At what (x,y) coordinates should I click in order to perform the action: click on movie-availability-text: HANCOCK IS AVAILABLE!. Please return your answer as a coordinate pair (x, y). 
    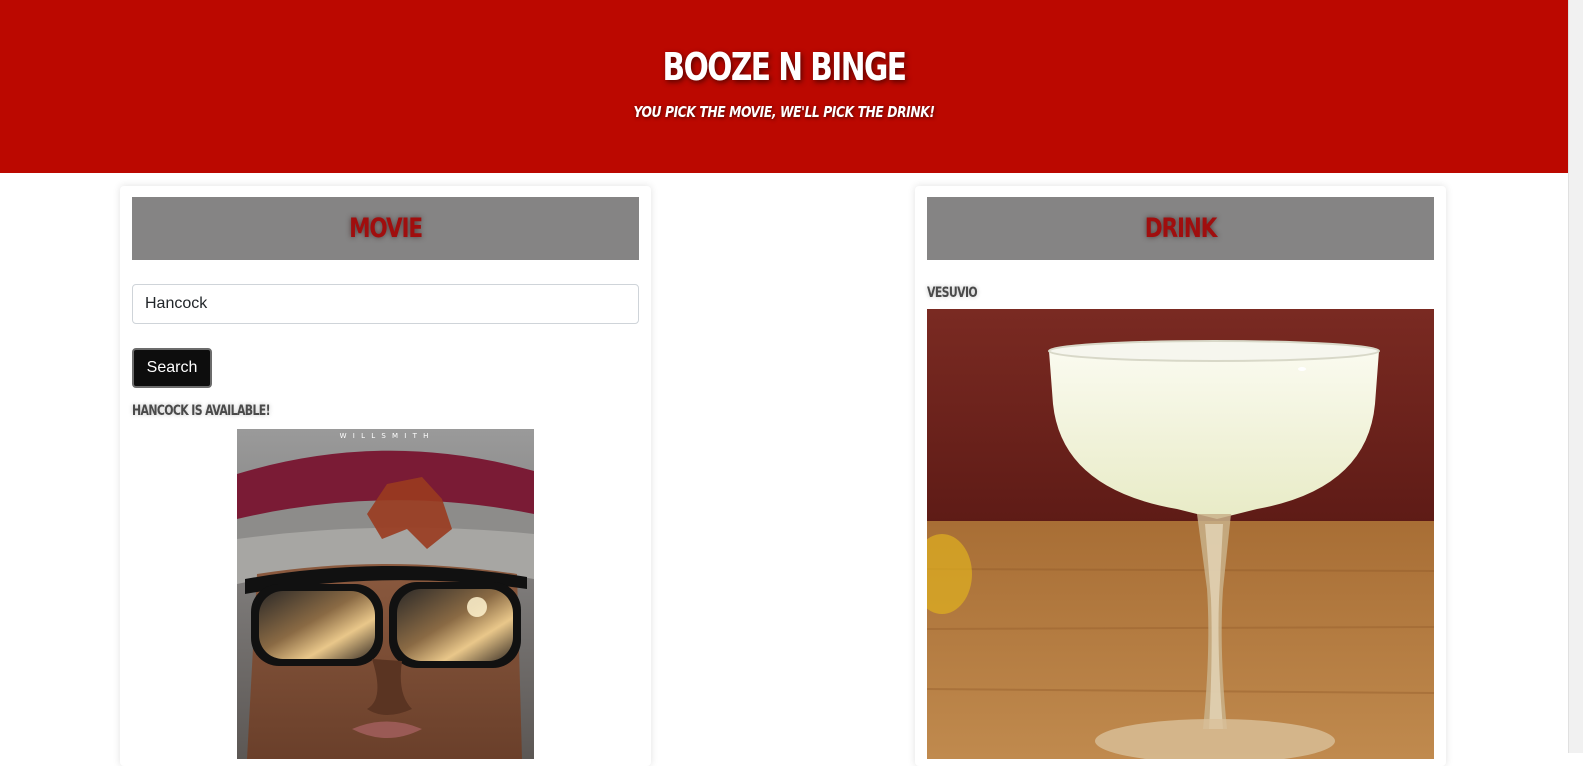
    Looking at the image, I should click on (201, 411).